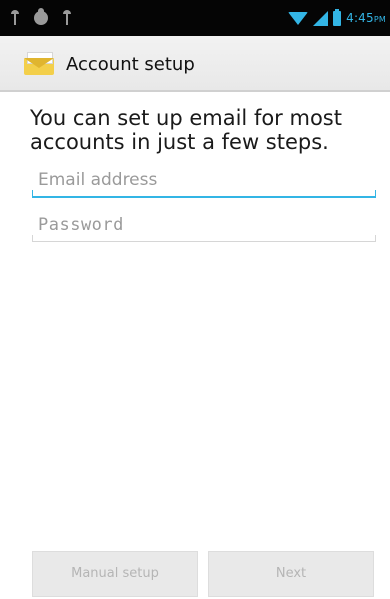 The width and height of the screenshot is (390, 599). I want to click on password-field, so click(204, 225).